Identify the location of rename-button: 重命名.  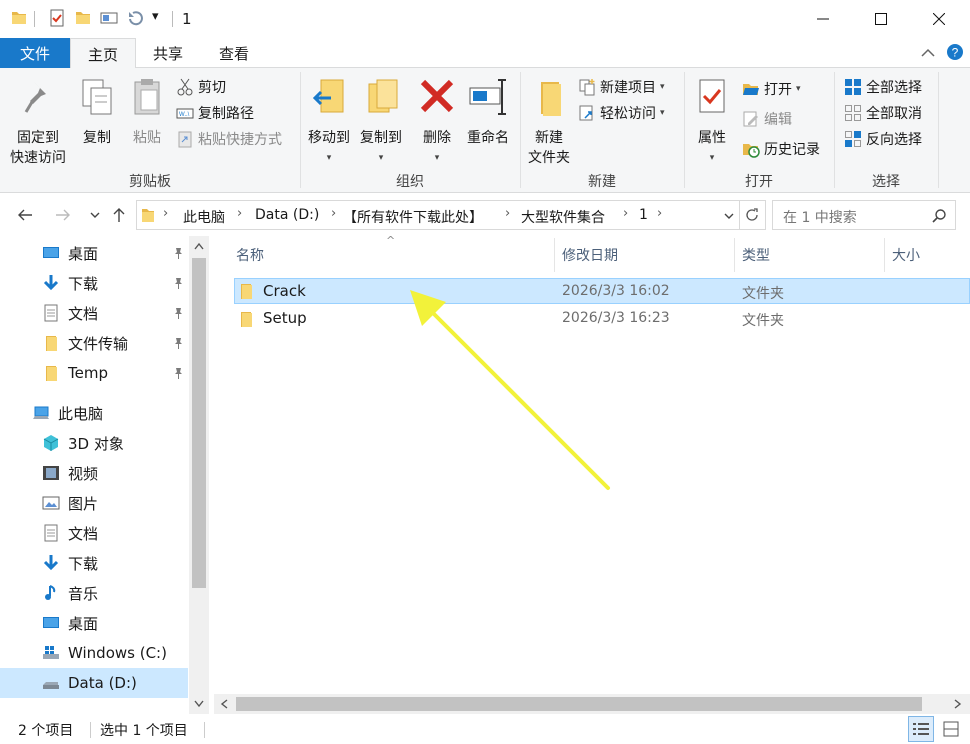
(488, 112).